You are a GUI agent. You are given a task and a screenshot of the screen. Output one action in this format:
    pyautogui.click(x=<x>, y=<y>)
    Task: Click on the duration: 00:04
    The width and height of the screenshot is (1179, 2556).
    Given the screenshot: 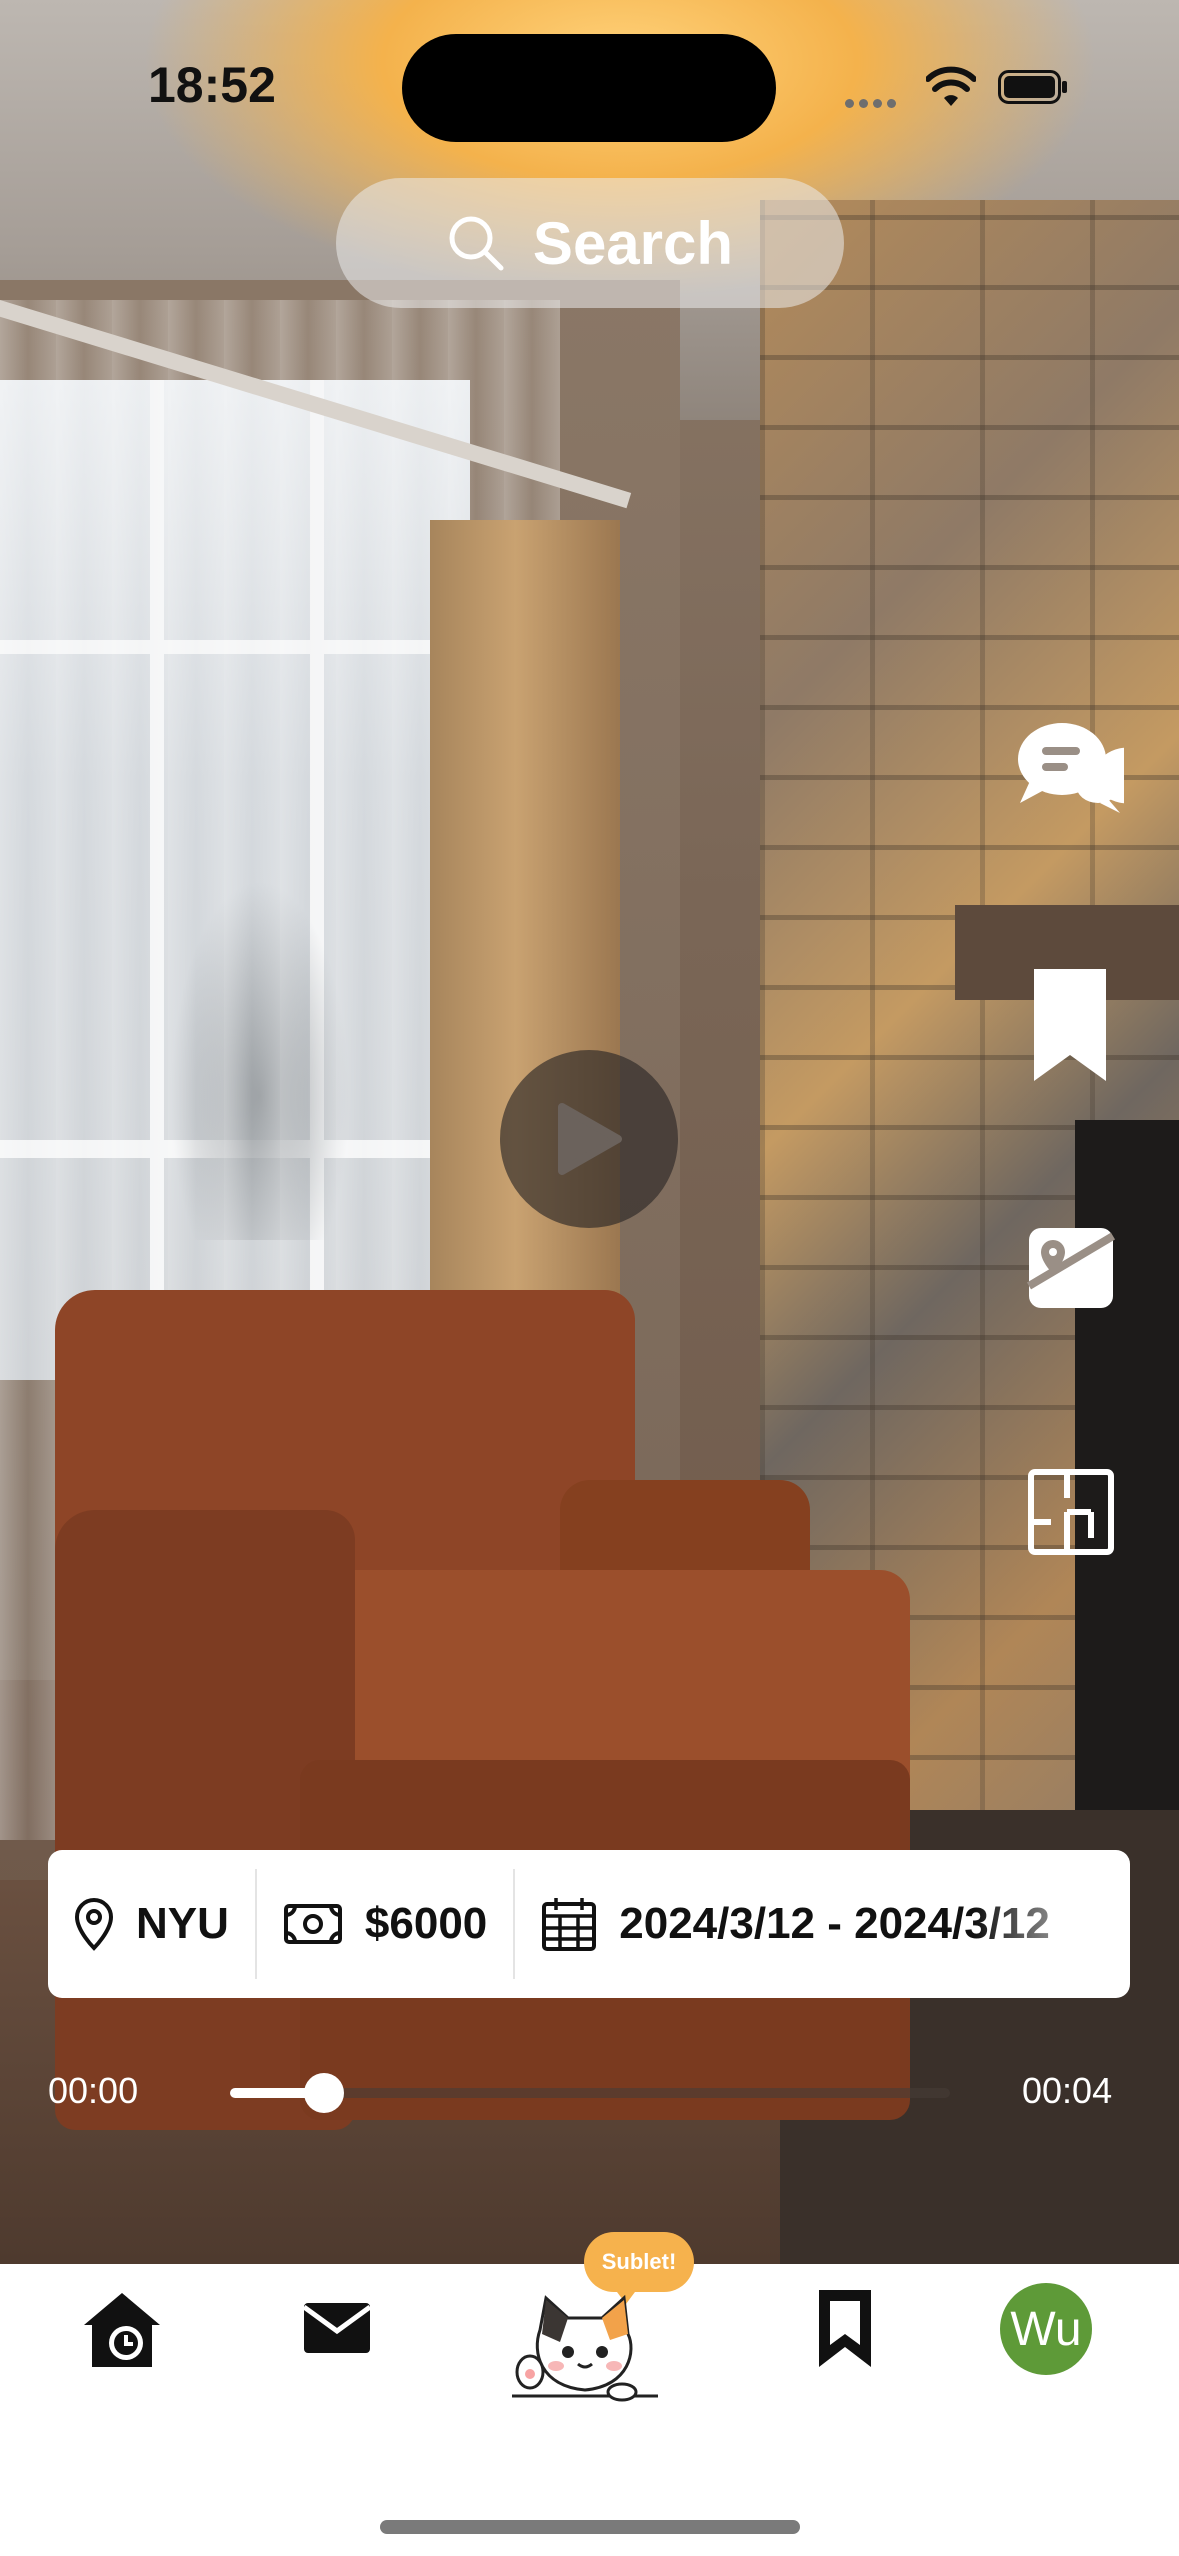 What is the action you would take?
    pyautogui.click(x=1067, y=2090)
    